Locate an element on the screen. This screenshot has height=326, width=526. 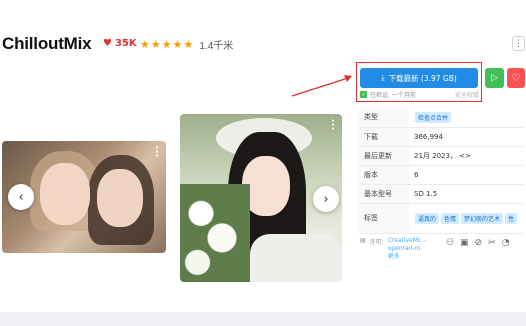
verified-status: ✓ 已检证: 一个月前 is located at coordinates (388, 94).